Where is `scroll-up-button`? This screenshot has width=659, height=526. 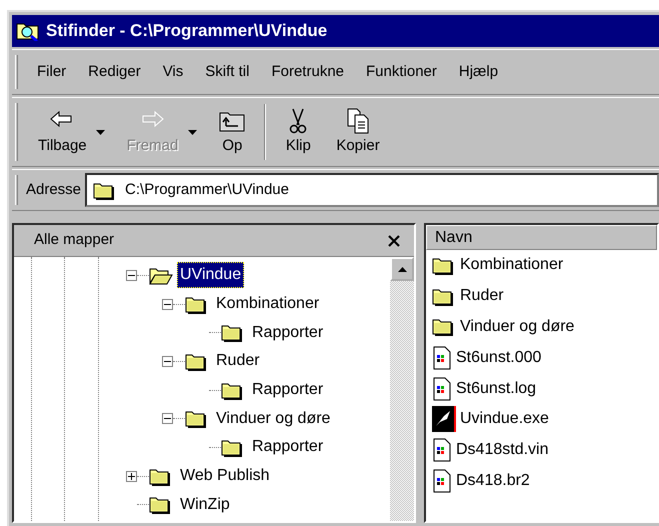
scroll-up-button is located at coordinates (402, 269).